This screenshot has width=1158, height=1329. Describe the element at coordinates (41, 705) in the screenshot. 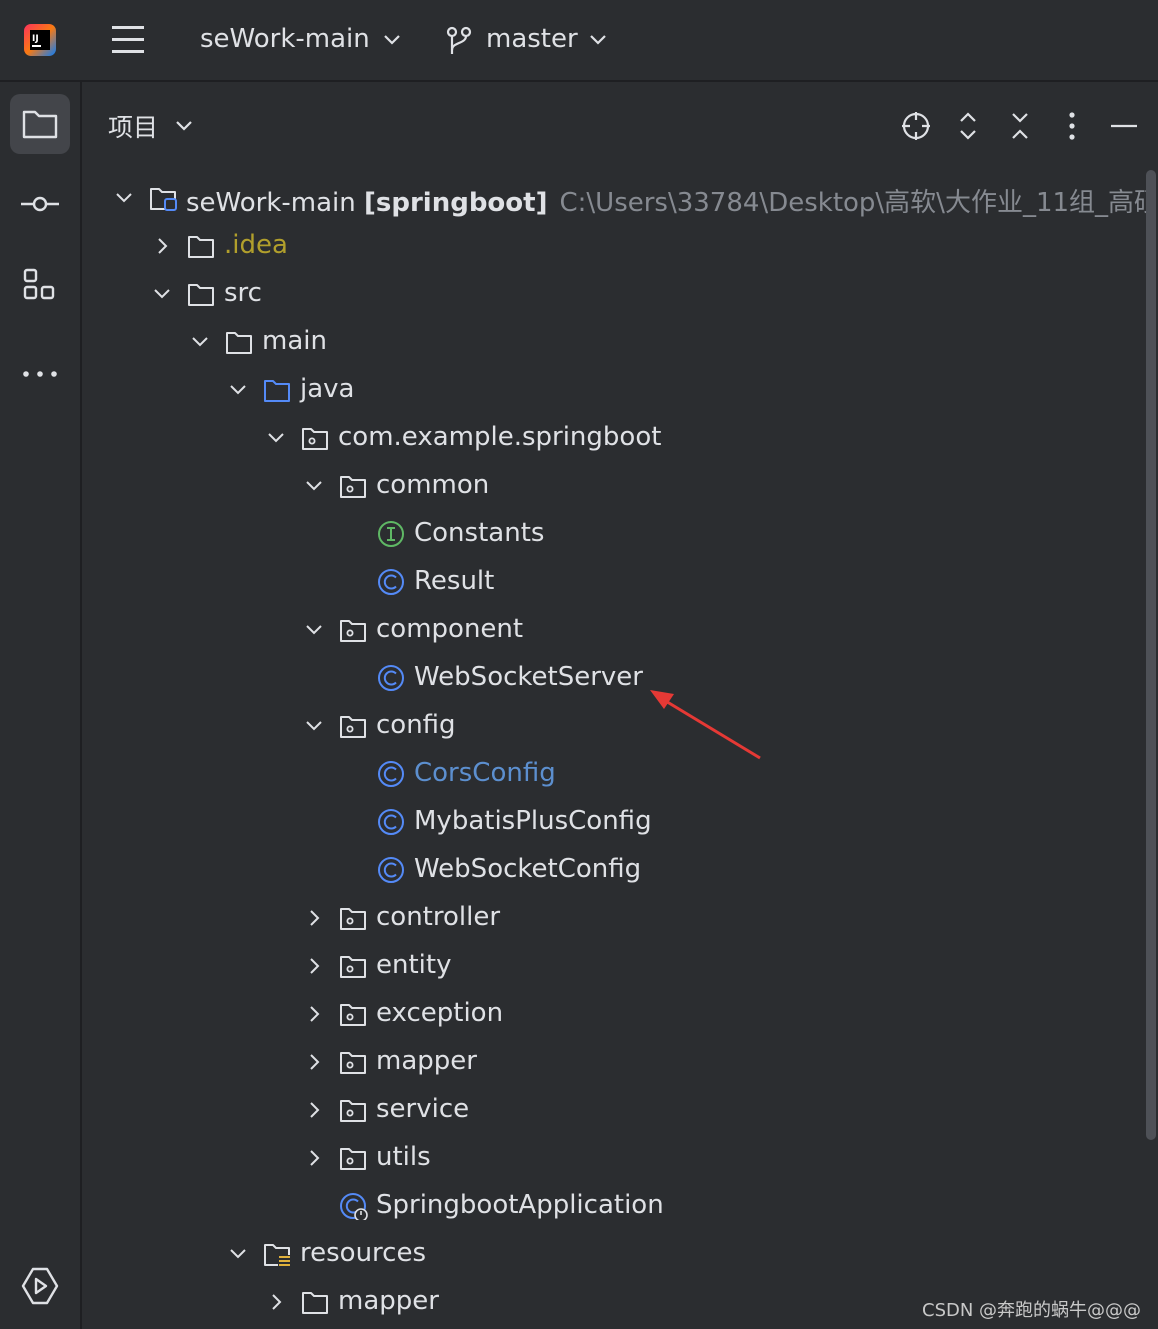

I see `tool-window-bar` at that location.